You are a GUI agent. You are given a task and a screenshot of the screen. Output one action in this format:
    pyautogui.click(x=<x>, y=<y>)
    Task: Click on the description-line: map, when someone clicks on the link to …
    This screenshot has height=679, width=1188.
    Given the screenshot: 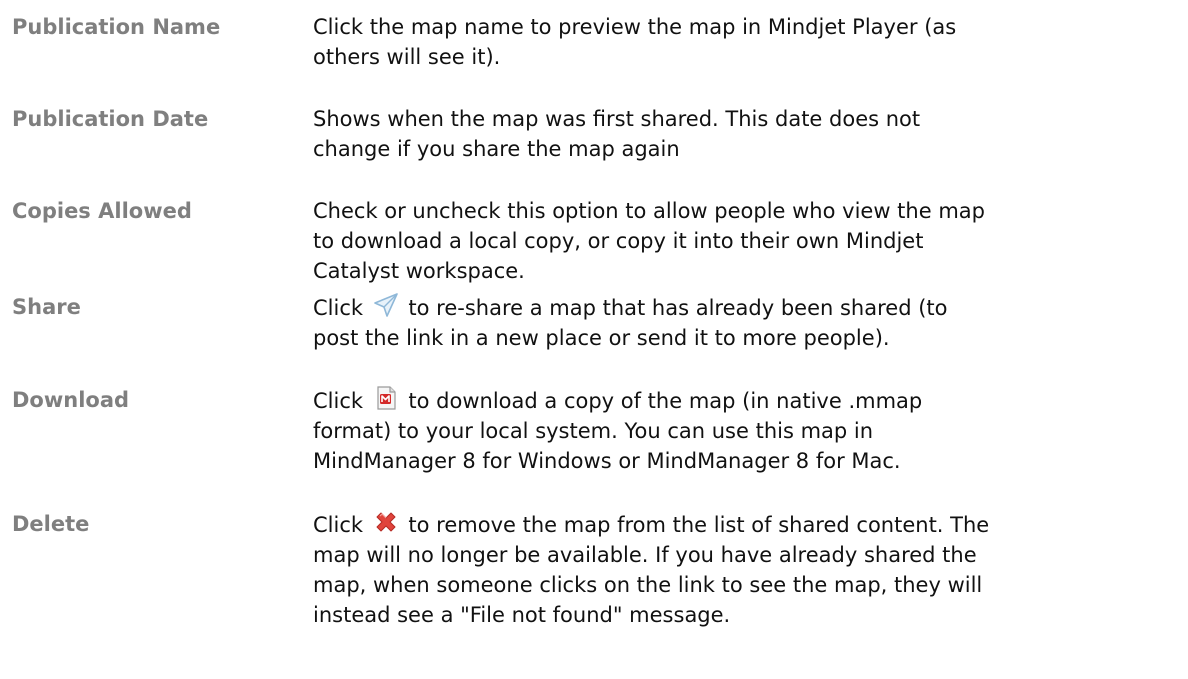 What is the action you would take?
    pyautogui.click(x=648, y=585)
    